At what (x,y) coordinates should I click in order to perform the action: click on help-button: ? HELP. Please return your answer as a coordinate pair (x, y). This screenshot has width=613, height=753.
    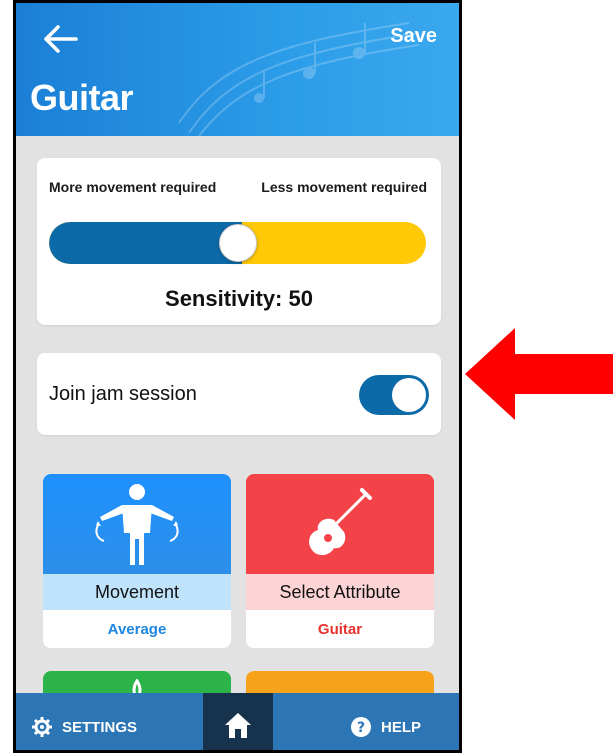
    Looking at the image, I should click on (385, 727).